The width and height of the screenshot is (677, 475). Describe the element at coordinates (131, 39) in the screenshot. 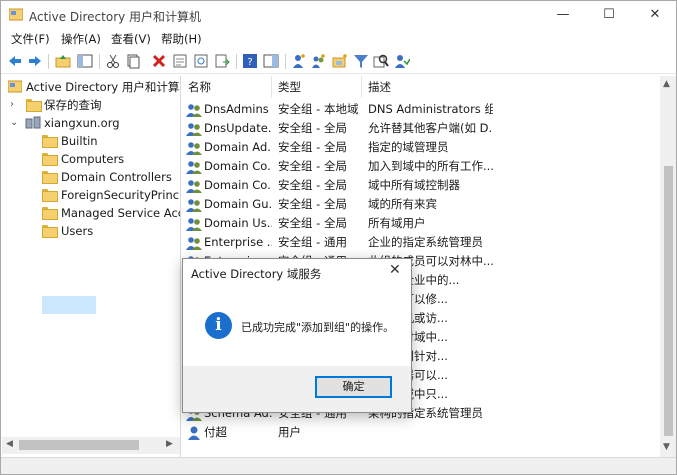

I see `menu-view: 查看(V)` at that location.